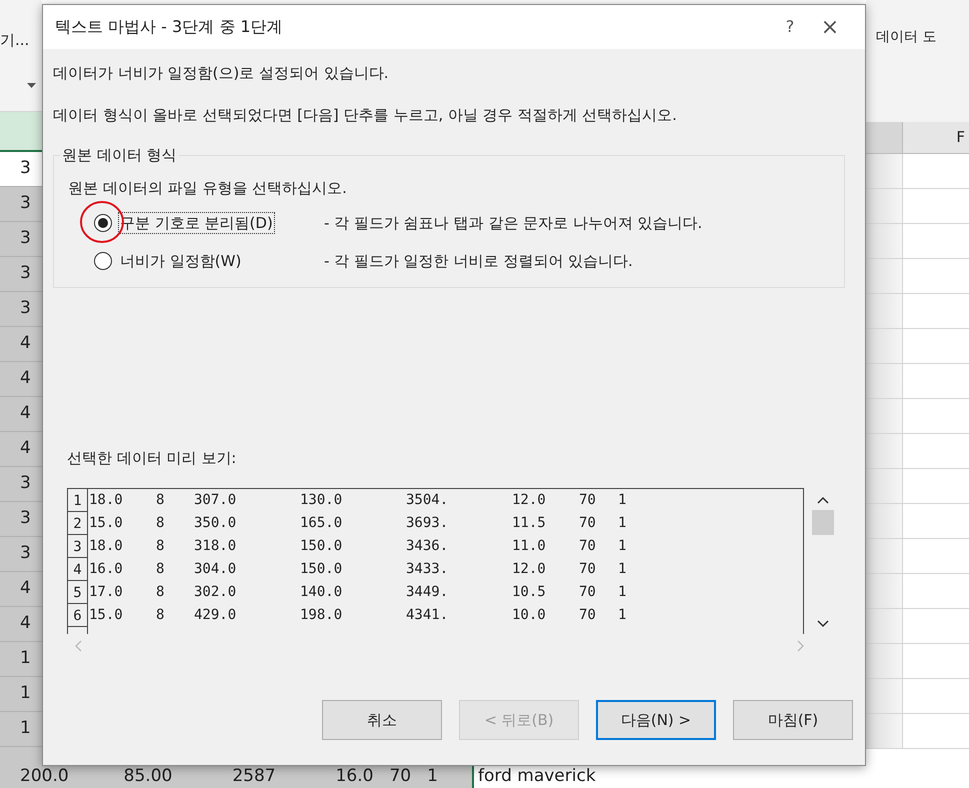 This screenshot has width=969, height=788. I want to click on preview-value: 10.5, so click(529, 592).